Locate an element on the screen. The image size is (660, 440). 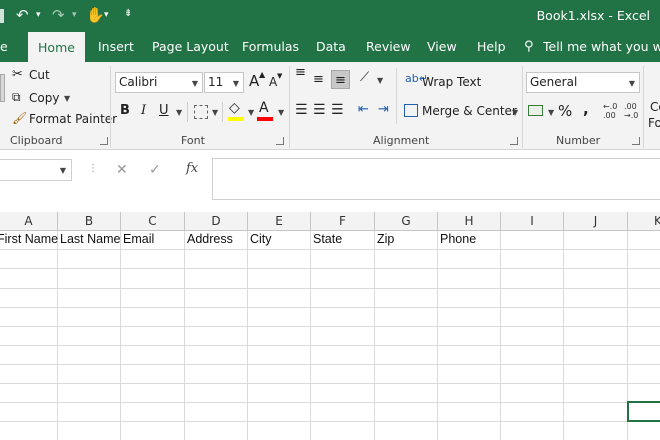
middle-align-icon: ≡ is located at coordinates (318, 79).